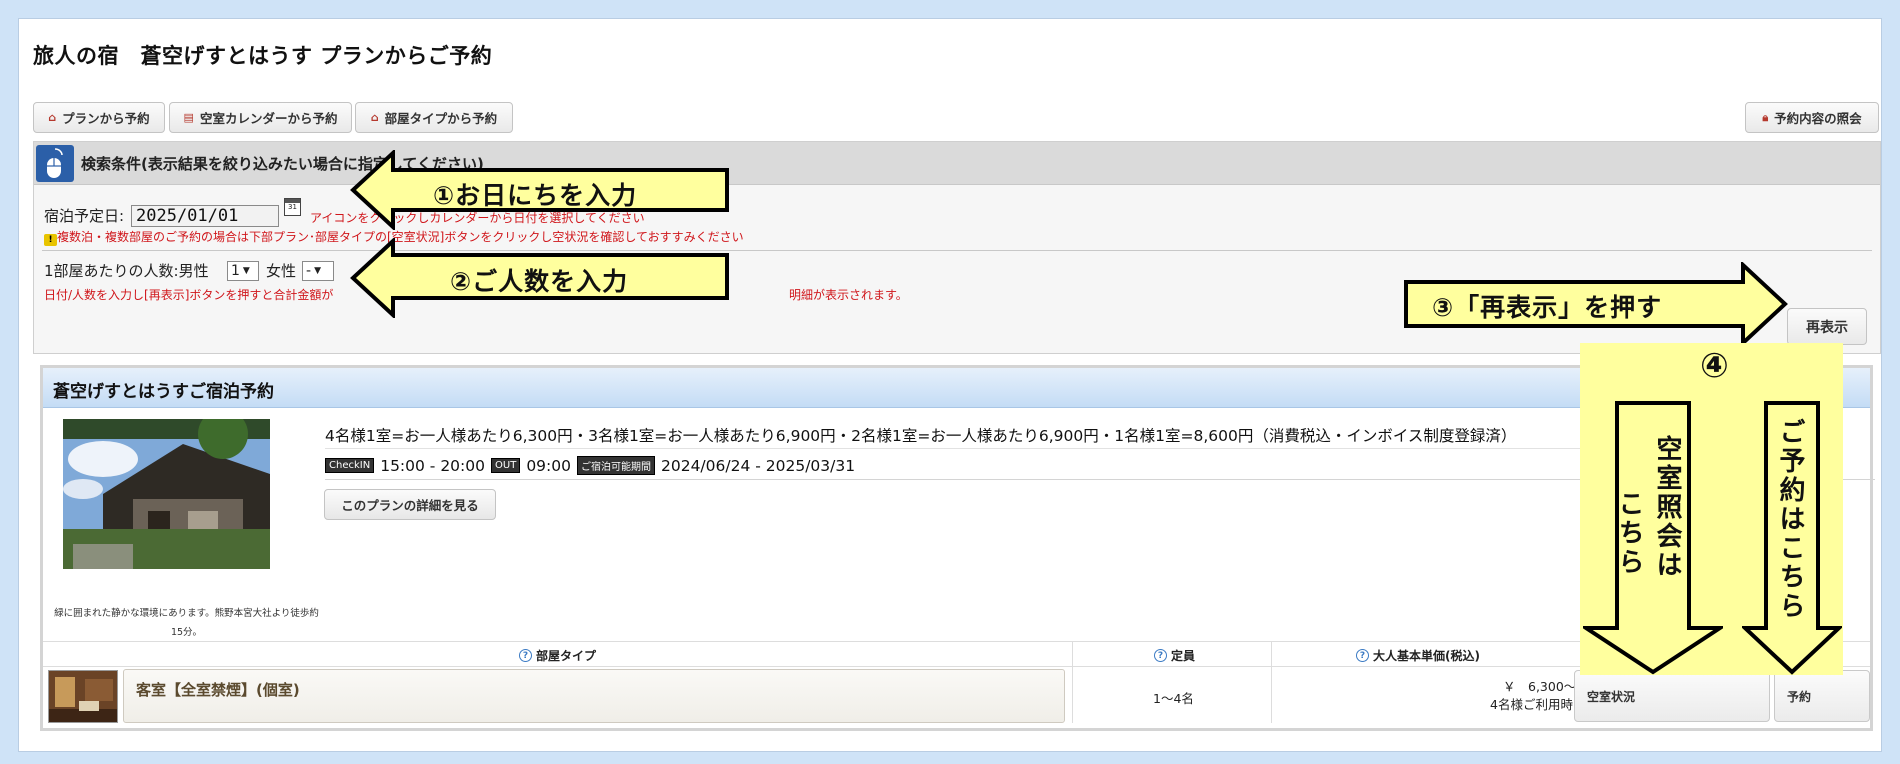 The height and width of the screenshot is (764, 1900). What do you see at coordinates (52, 117) in the screenshot?
I see `home-icon: ⌂` at bounding box center [52, 117].